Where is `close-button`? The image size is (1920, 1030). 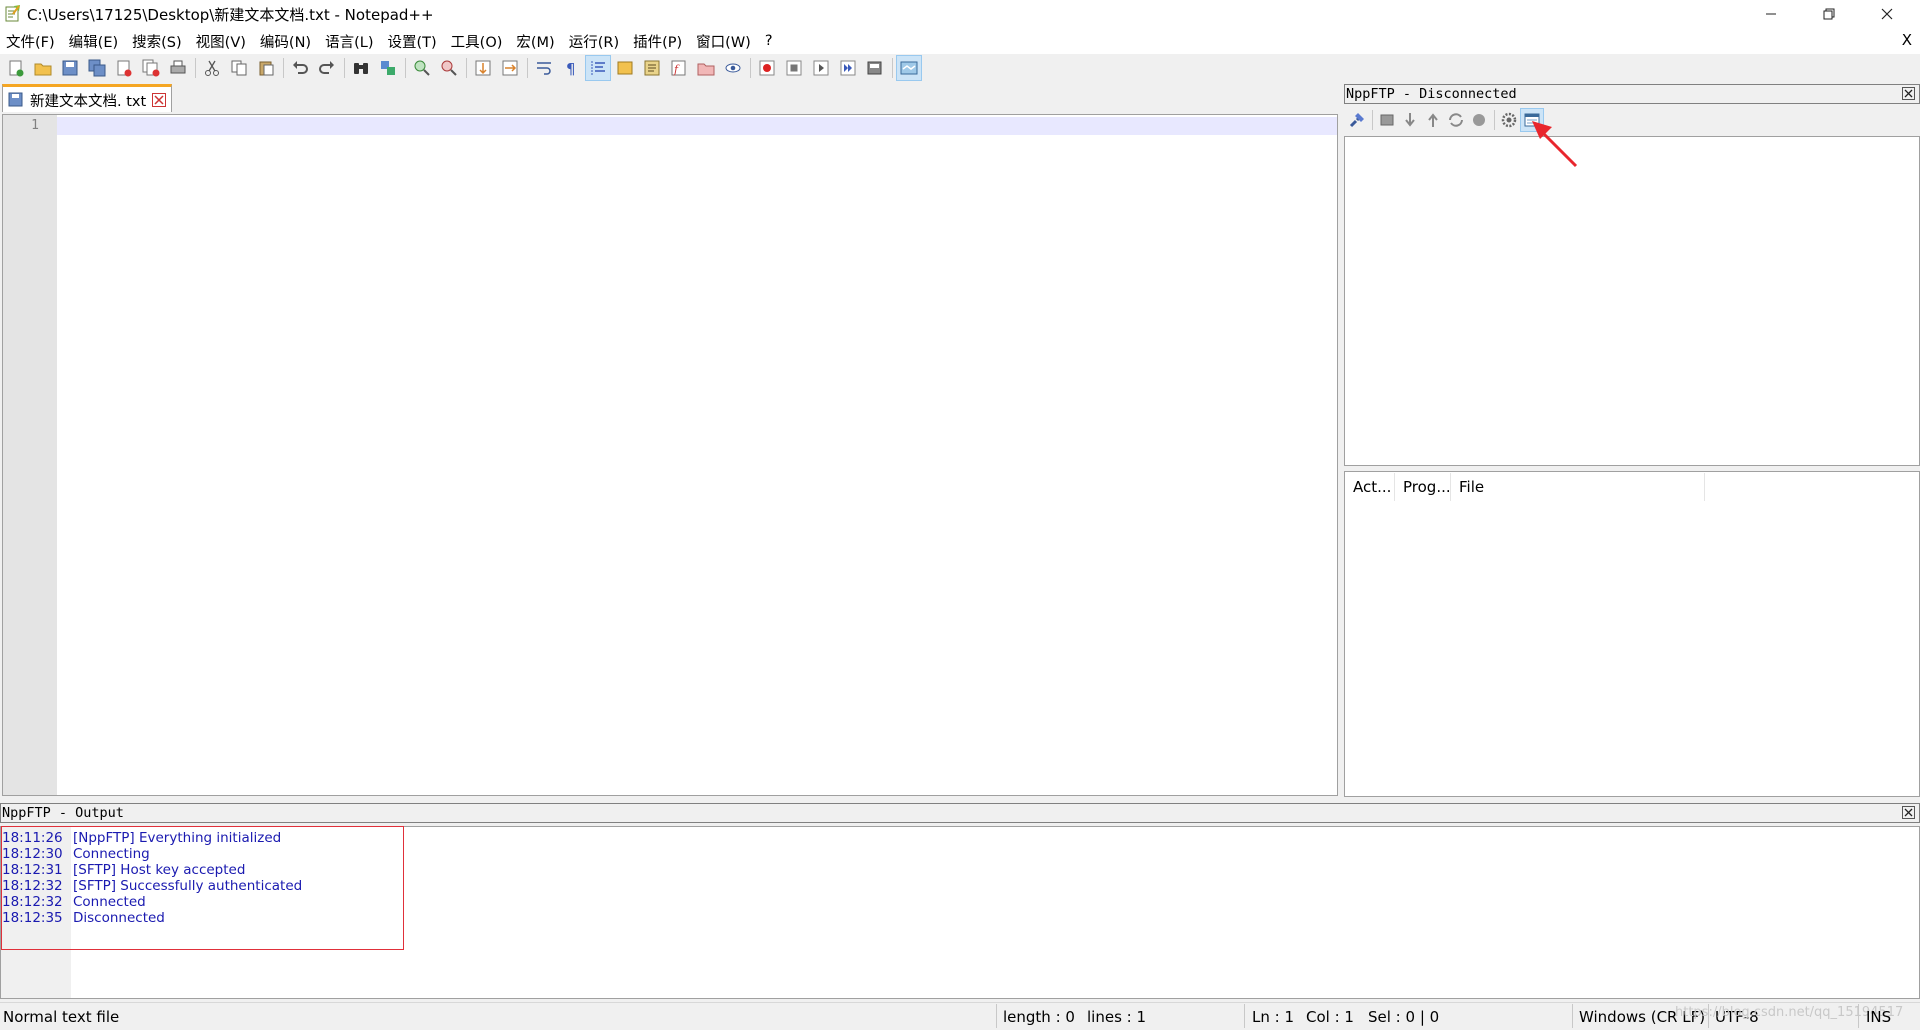
close-button is located at coordinates (1887, 14).